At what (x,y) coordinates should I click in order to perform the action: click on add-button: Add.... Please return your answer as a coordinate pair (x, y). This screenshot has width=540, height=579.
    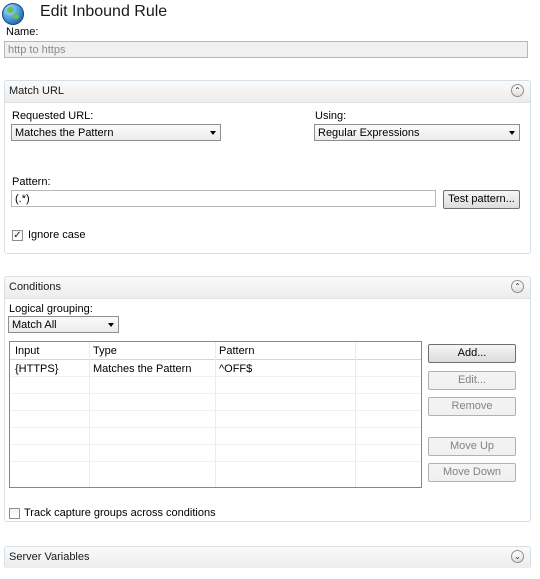
    Looking at the image, I should click on (472, 353).